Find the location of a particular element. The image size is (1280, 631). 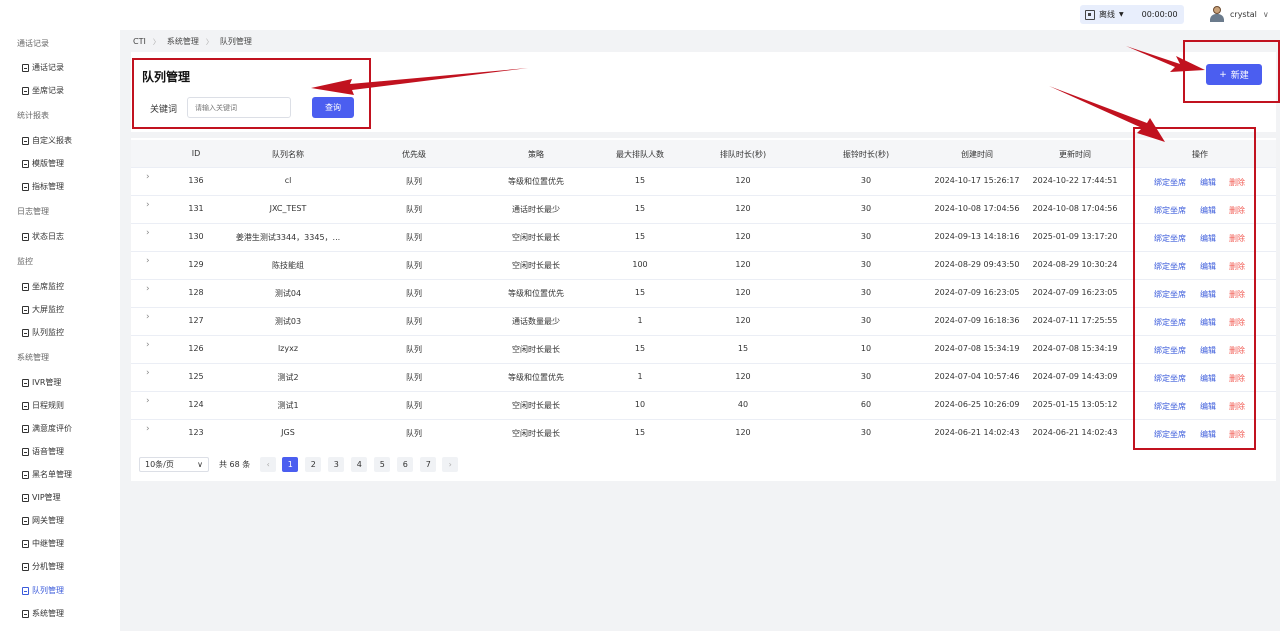

sidebar-item: 状态日志 is located at coordinates (43, 236).